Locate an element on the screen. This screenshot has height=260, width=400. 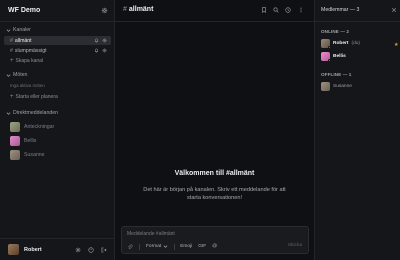
user-name: Robert is located at coordinates (33, 250).